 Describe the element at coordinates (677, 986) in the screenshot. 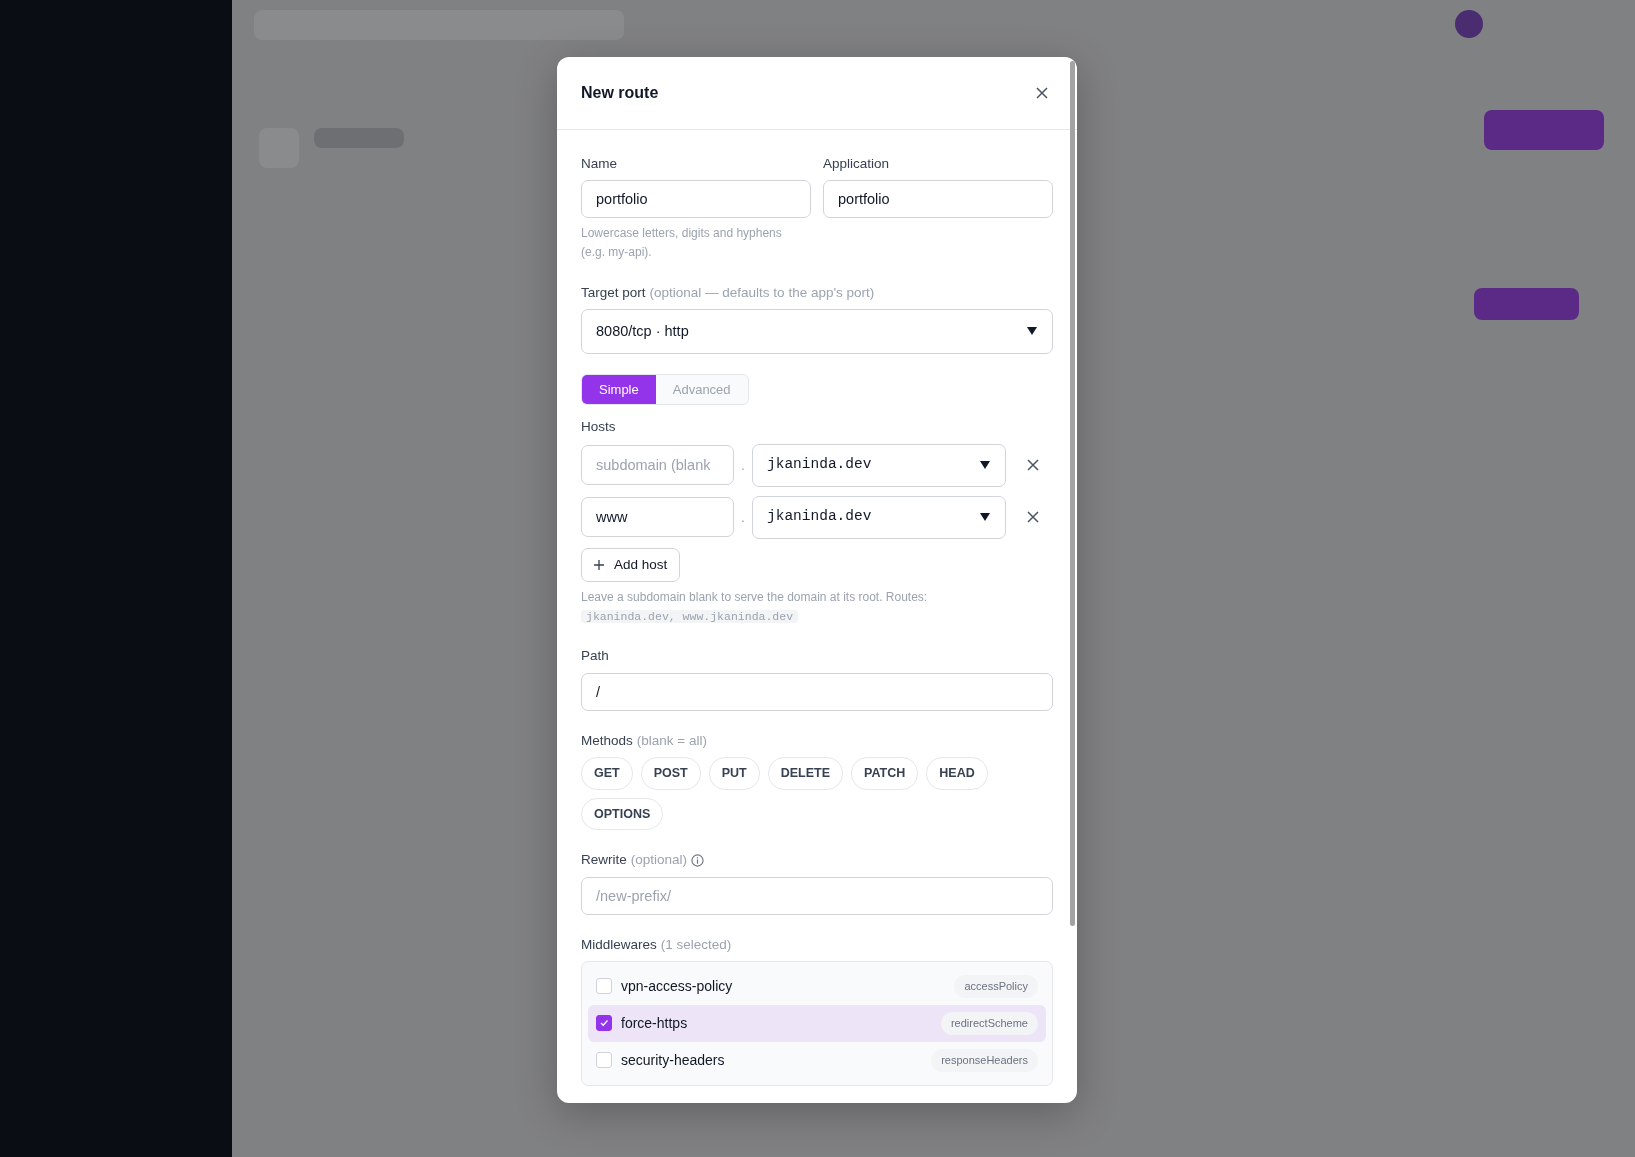

I see `middleware-name: vpn-access-policy` at that location.